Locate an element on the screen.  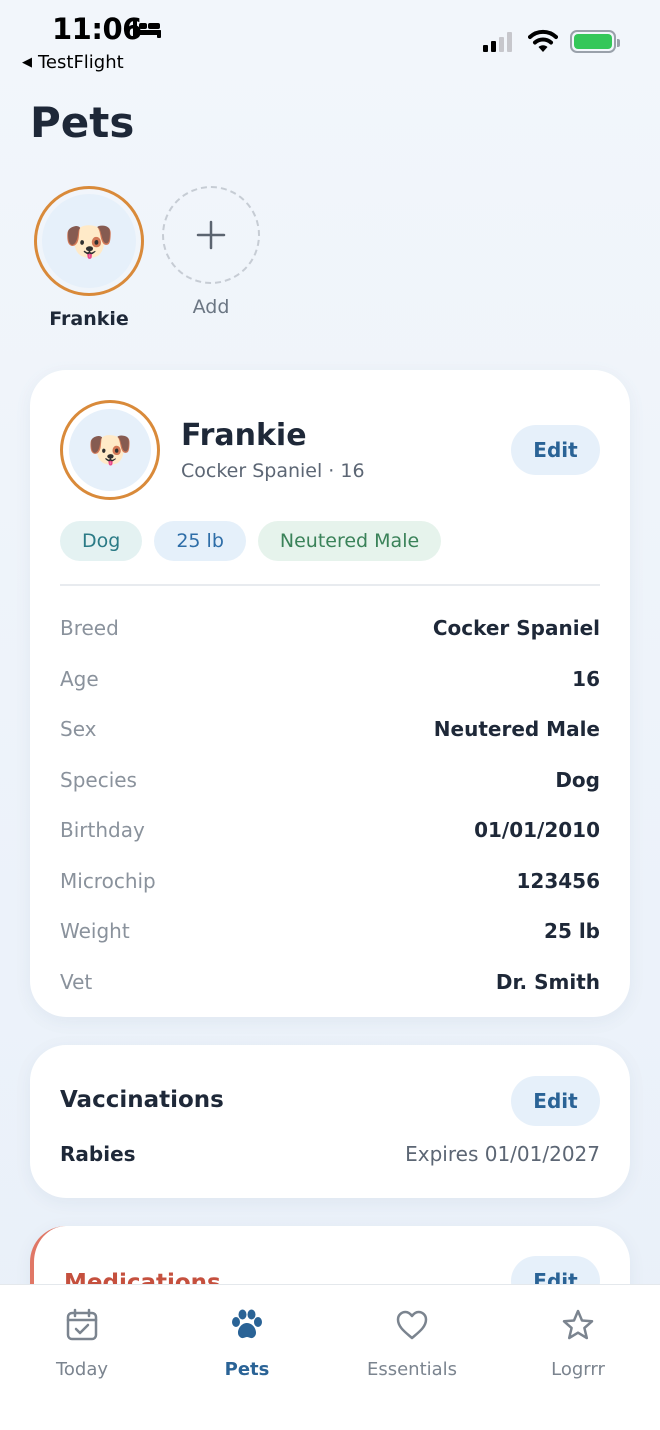
tab-bar: Today Pets Essentials Logrrr is located at coordinates (330, 1357).